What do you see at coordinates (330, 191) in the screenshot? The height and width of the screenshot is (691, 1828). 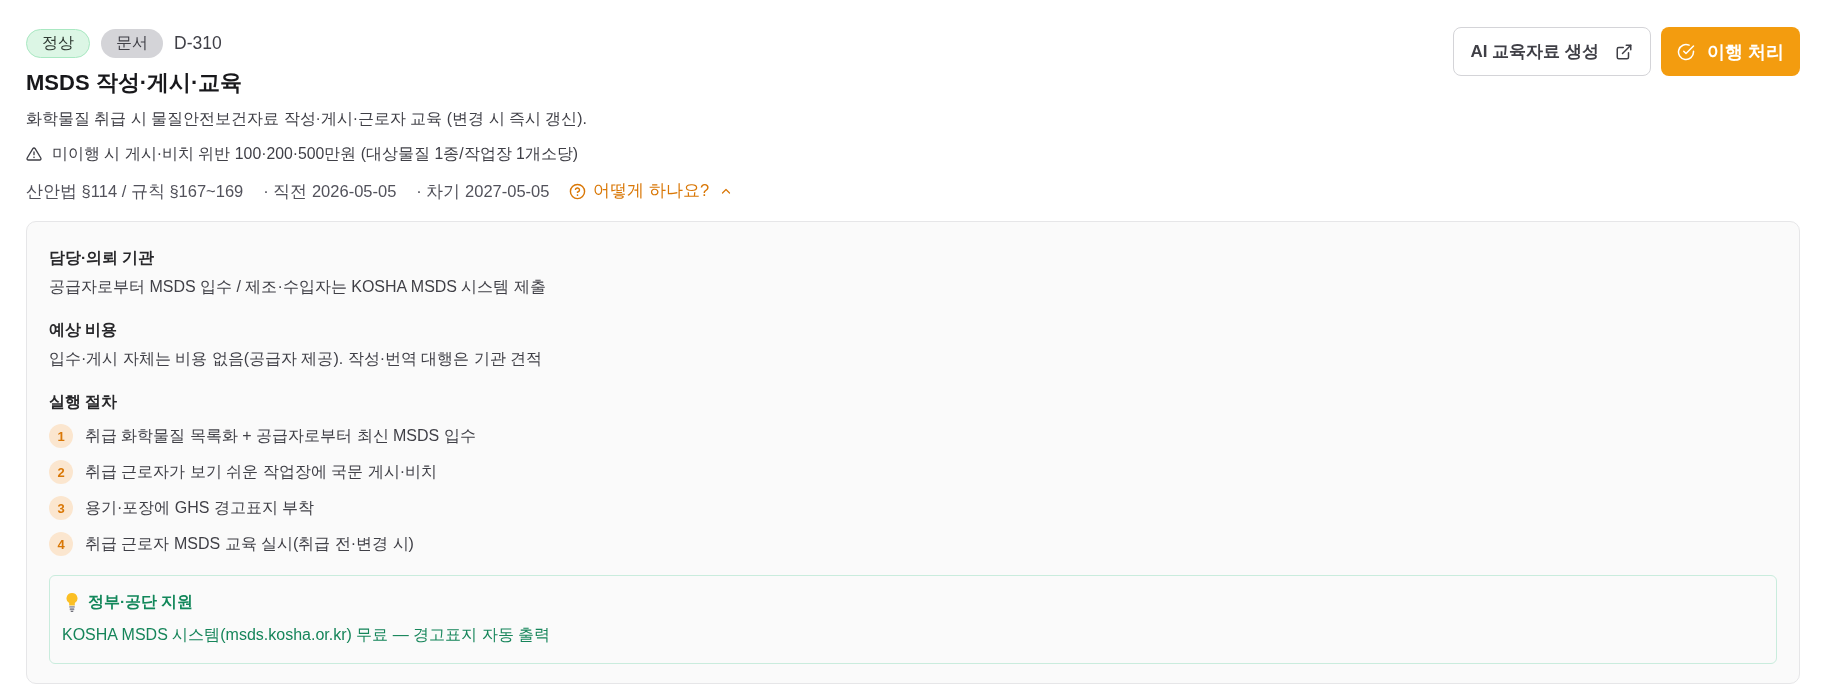 I see `previous-date-text: · 직전 2026-05-05` at bounding box center [330, 191].